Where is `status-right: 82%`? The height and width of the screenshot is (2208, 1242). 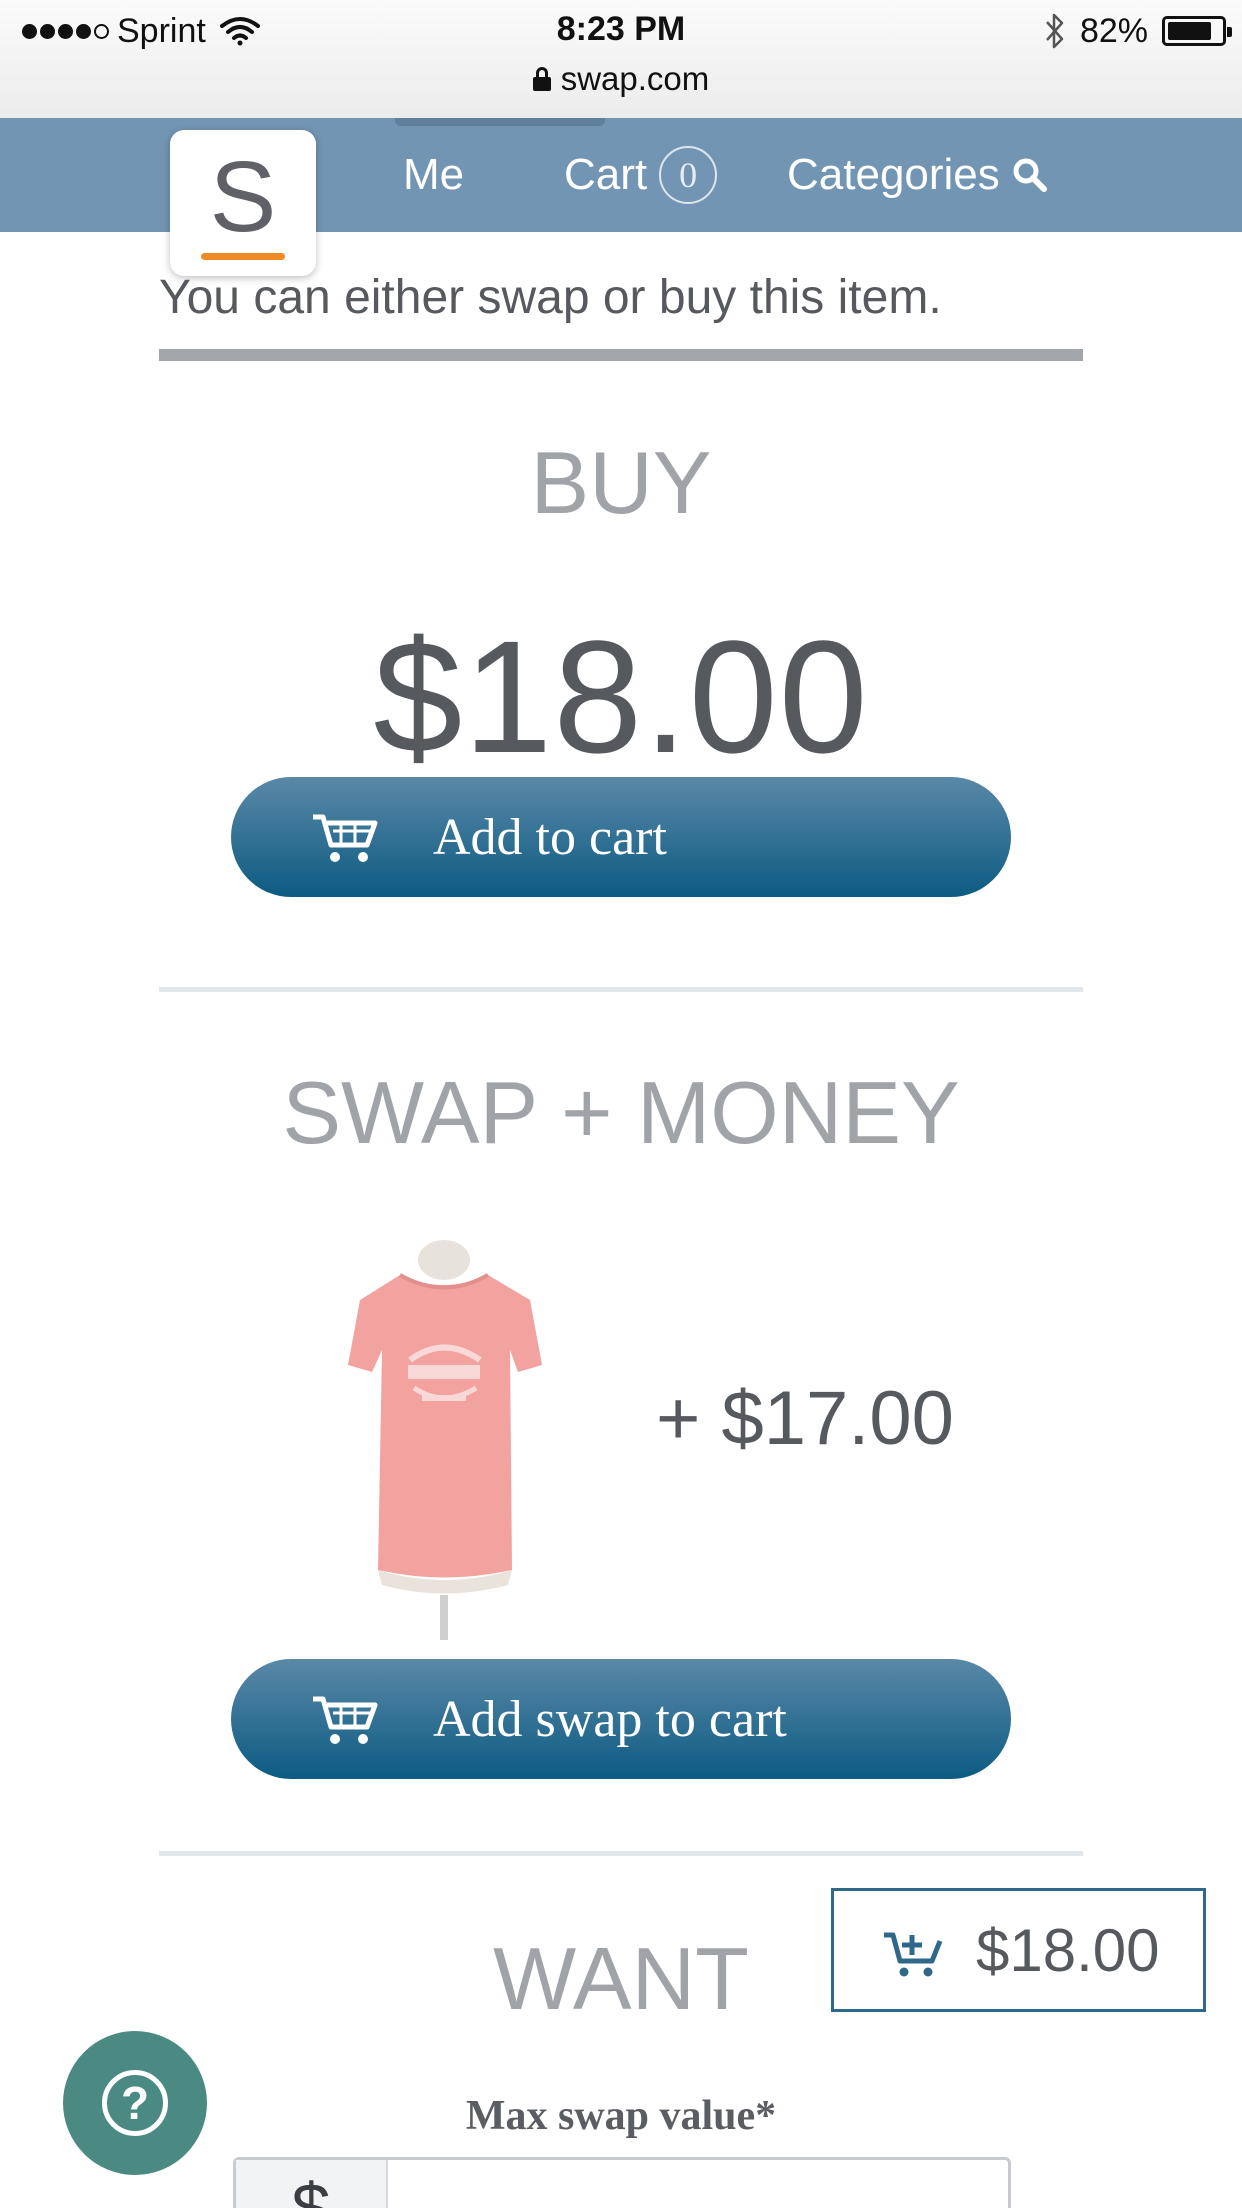
status-right: 82% is located at coordinates (1138, 31).